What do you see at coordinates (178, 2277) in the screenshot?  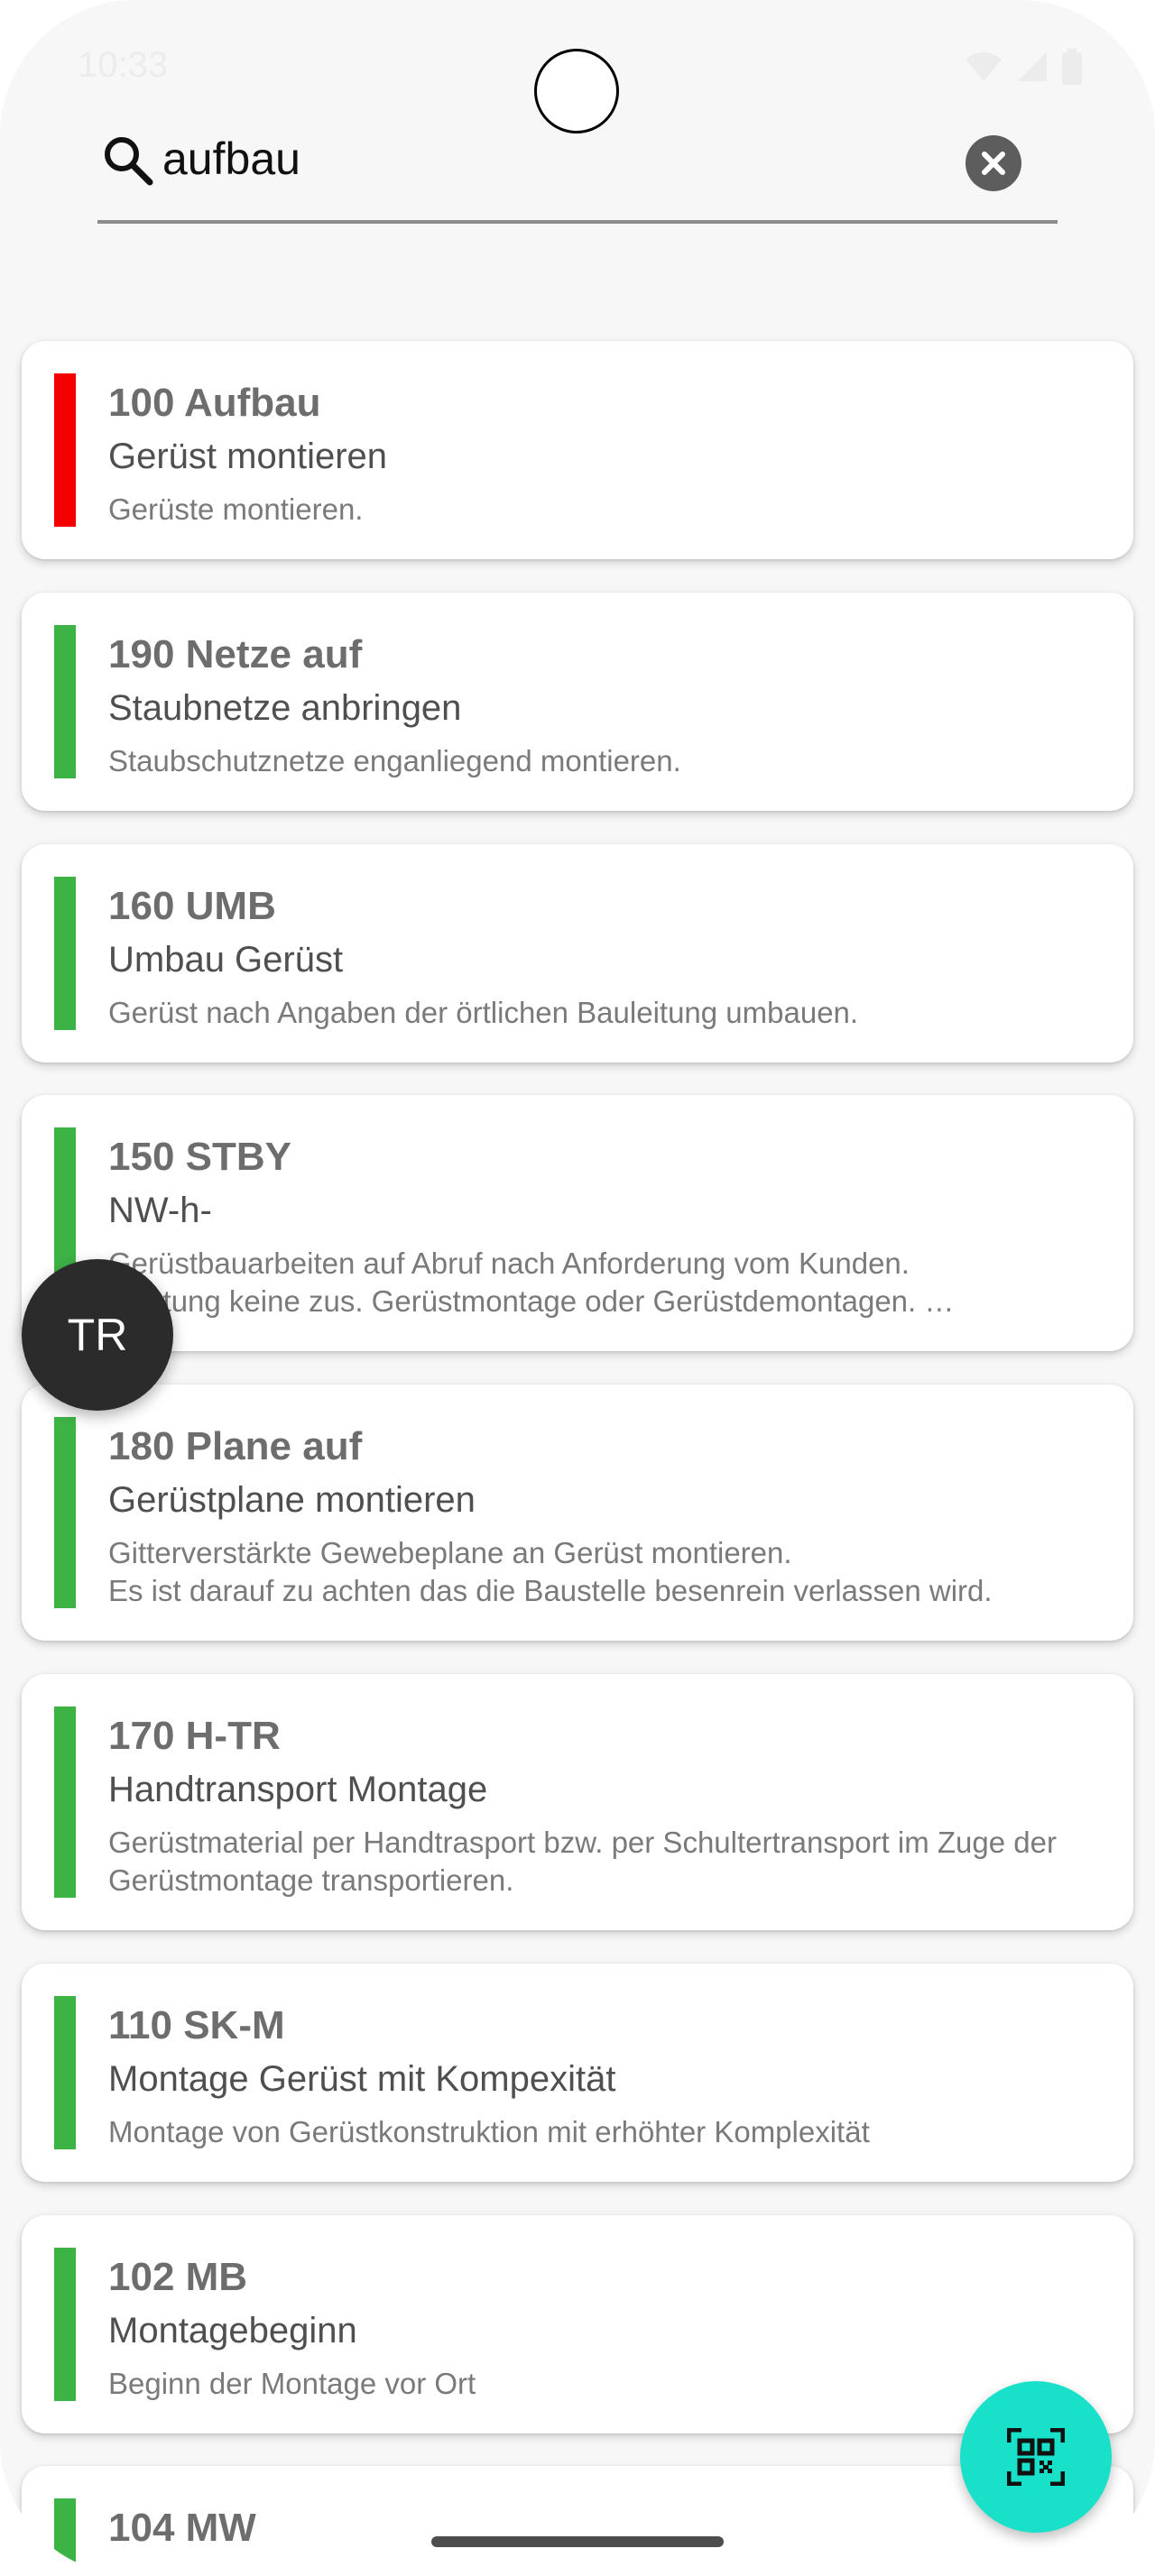 I see `item-code: 102 MB` at bounding box center [178, 2277].